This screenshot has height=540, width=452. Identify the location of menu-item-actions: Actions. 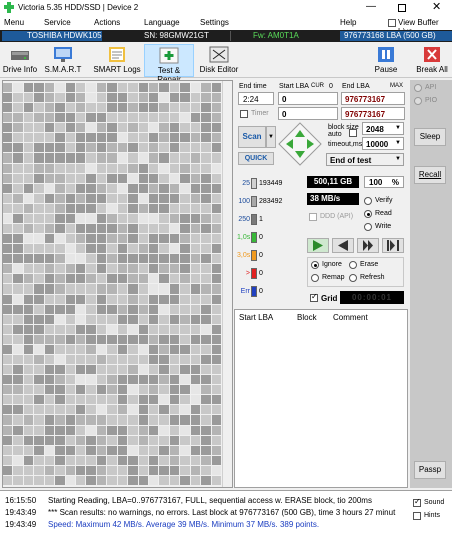
(107, 22).